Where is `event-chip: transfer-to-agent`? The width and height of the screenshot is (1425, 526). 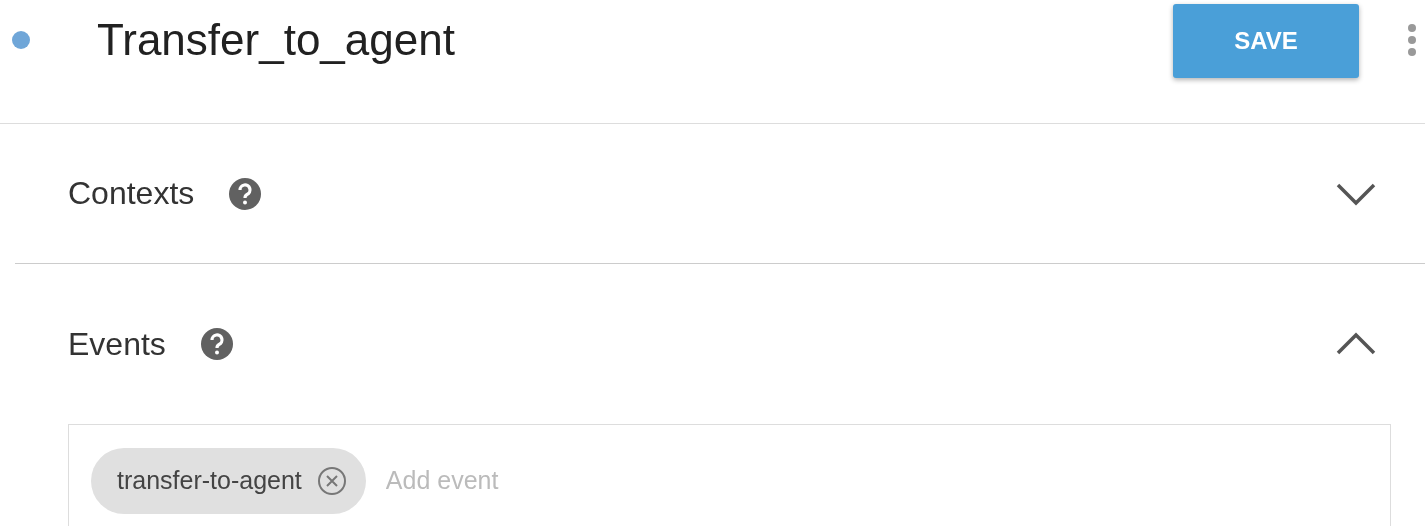 event-chip: transfer-to-agent is located at coordinates (228, 480).